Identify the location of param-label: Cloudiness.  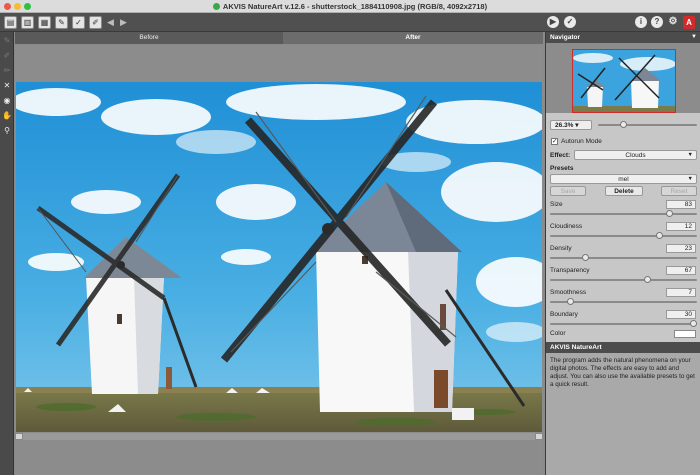
(566, 226).